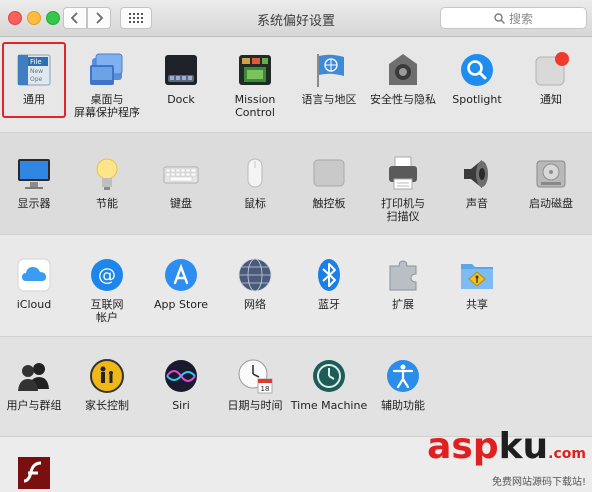 Image resolution: width=592 pixels, height=492 pixels. What do you see at coordinates (567, 454) in the screenshot?
I see `watermark-com: .com` at bounding box center [567, 454].